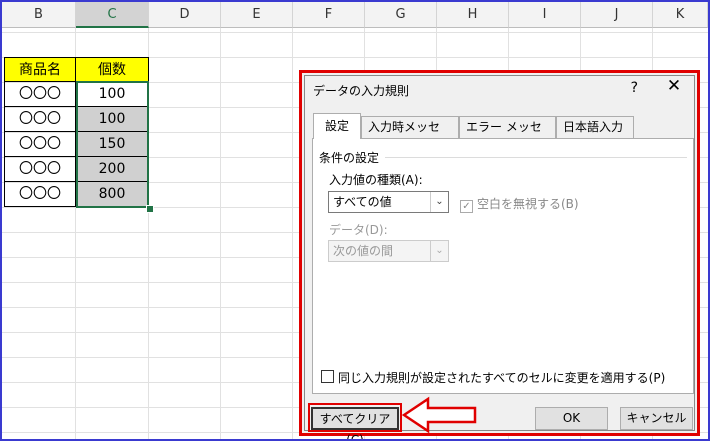 This screenshot has height=441, width=710. What do you see at coordinates (376, 180) in the screenshot?
I see `allow-label: 入力値の種類(A):` at bounding box center [376, 180].